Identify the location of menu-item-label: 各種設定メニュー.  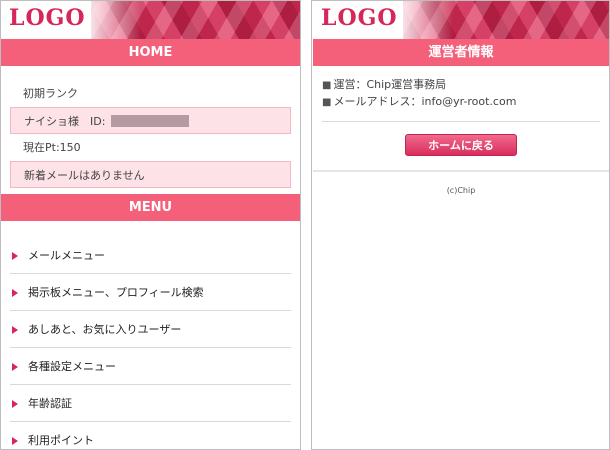
(72, 366).